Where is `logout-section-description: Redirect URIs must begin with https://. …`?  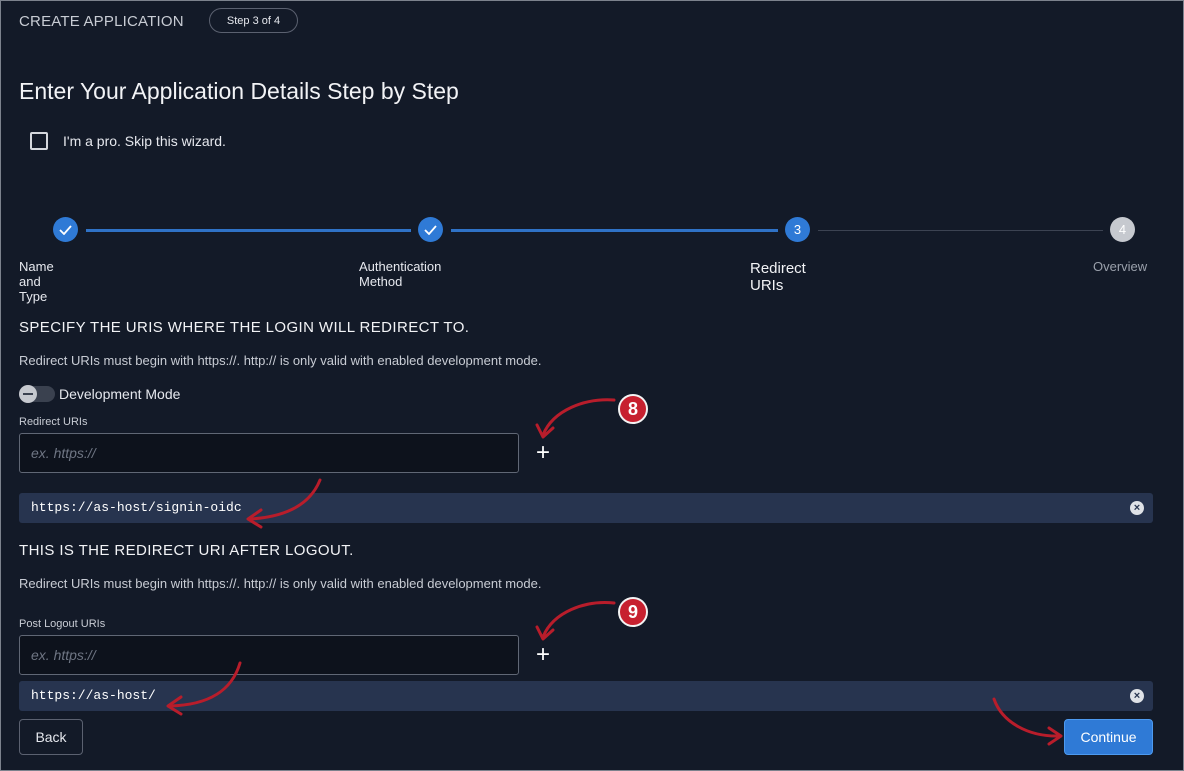
logout-section-description: Redirect URIs must begin with https://. … is located at coordinates (280, 583).